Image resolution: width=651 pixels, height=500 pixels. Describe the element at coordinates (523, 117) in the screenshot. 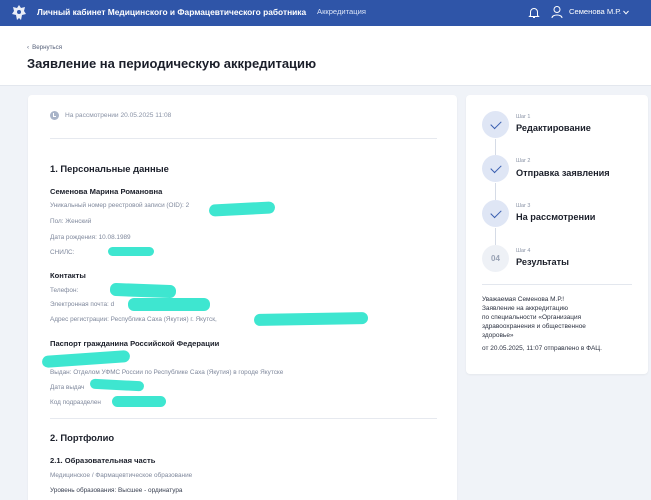

I see `step-1-label: Шаг 1` at that location.